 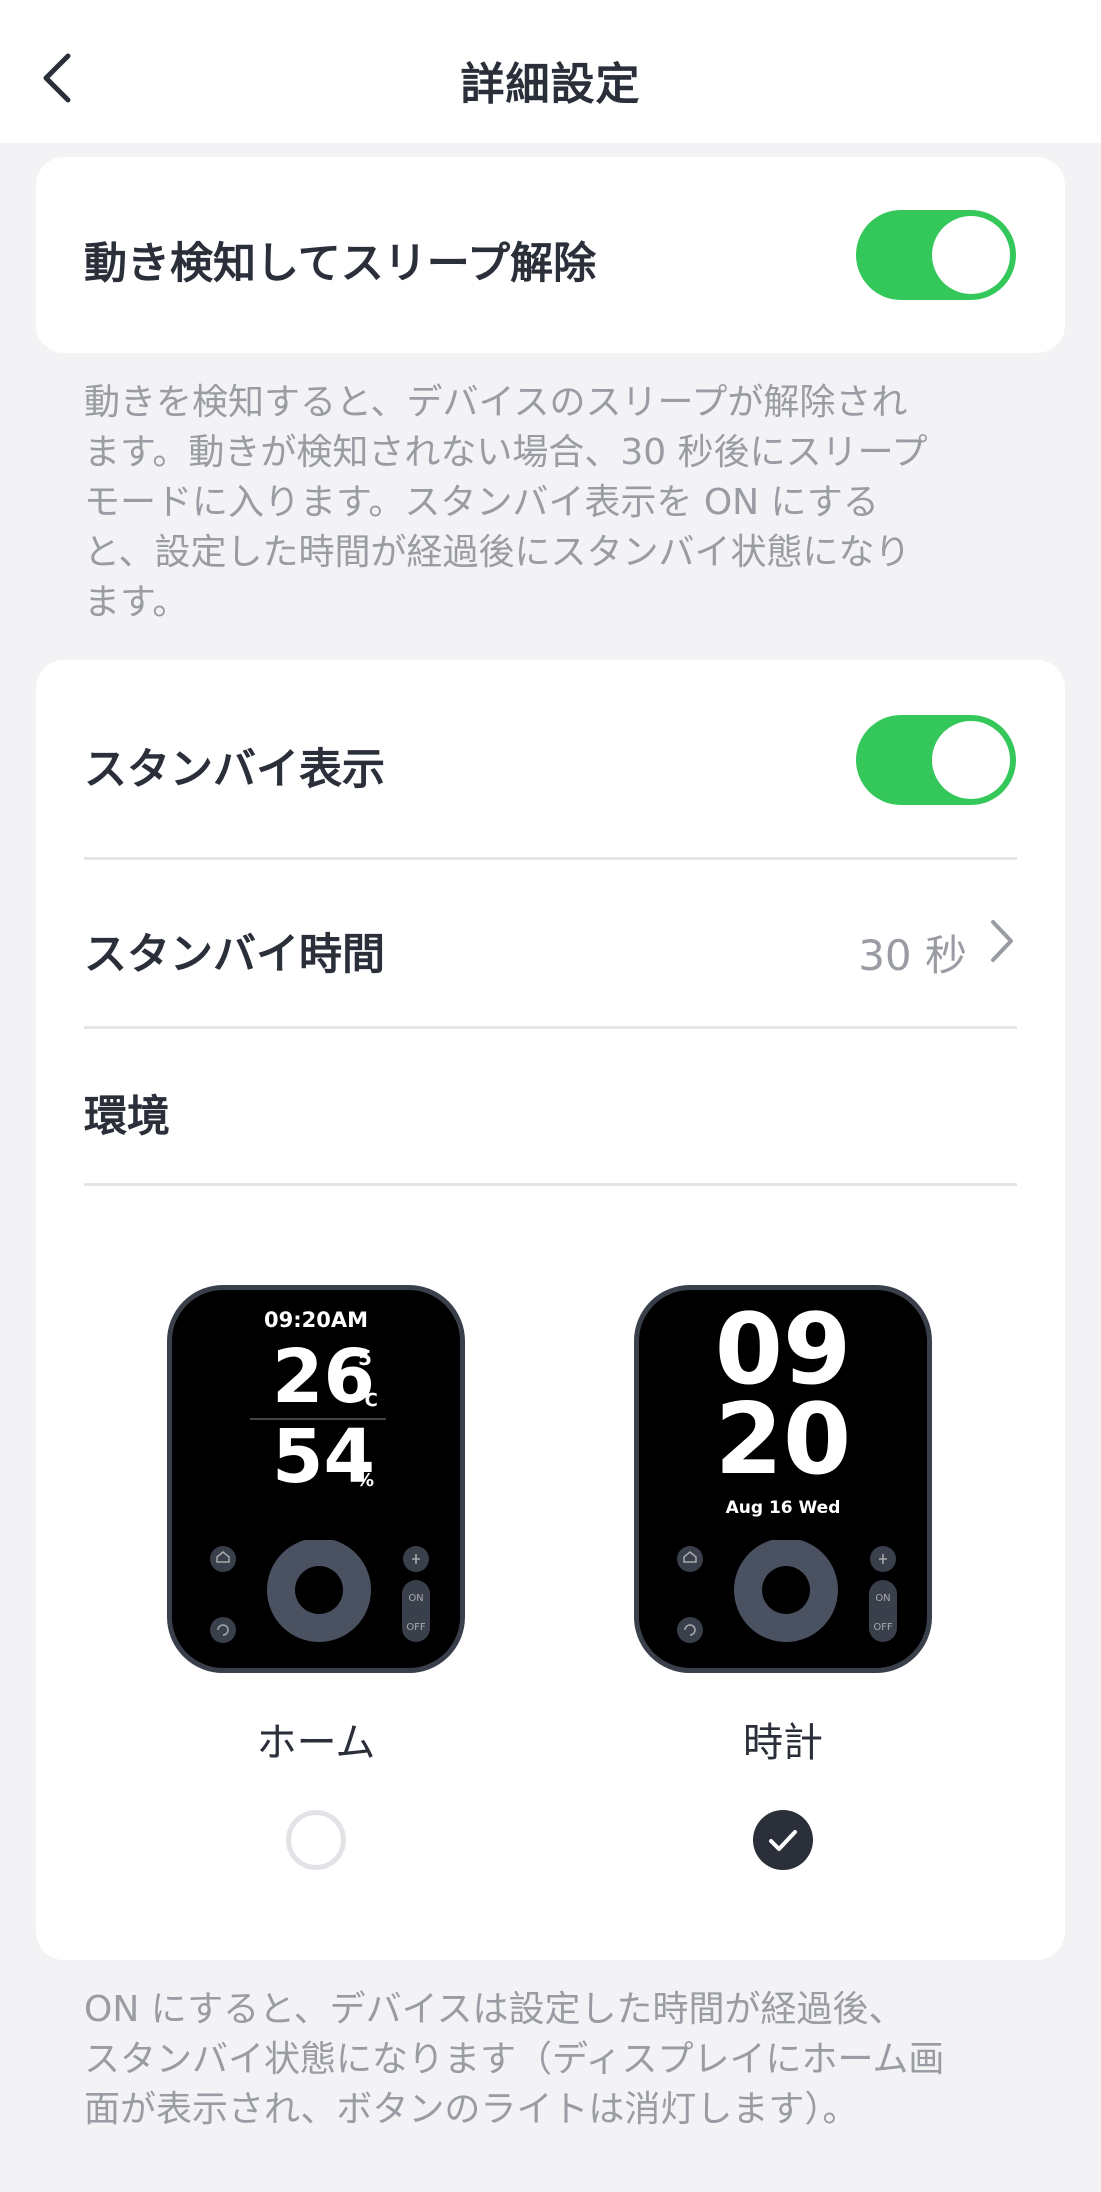 I want to click on chevron-right-icon, so click(x=1002, y=941).